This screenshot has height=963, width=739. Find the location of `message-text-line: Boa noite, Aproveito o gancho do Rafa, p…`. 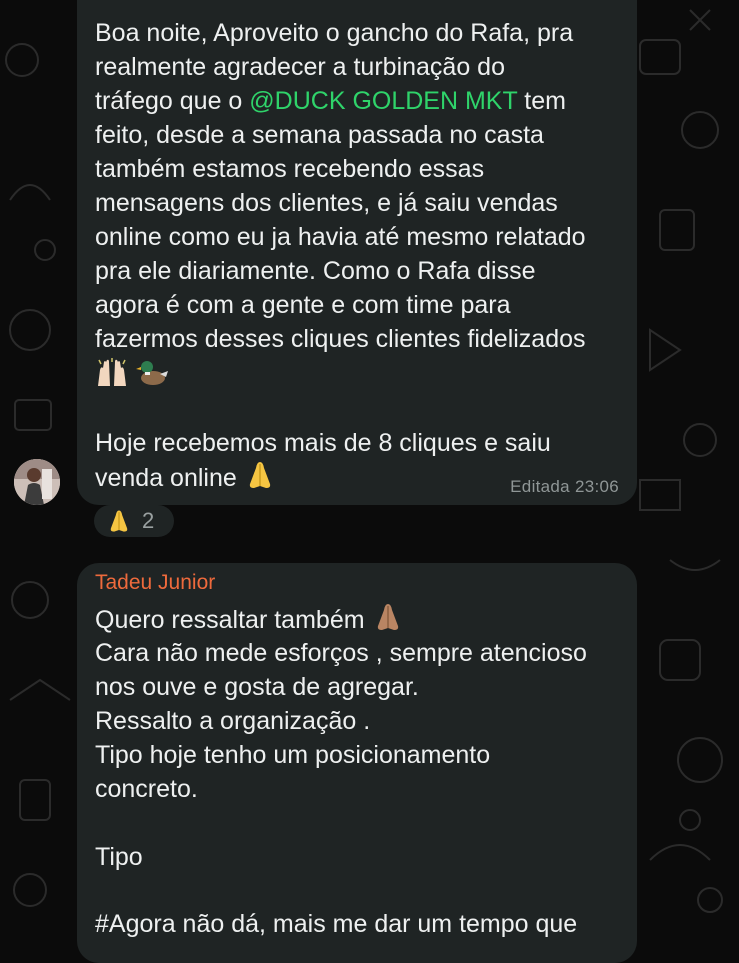

message-text-line: Boa noite, Aproveito o gancho do Rafa, p… is located at coordinates (334, 33).